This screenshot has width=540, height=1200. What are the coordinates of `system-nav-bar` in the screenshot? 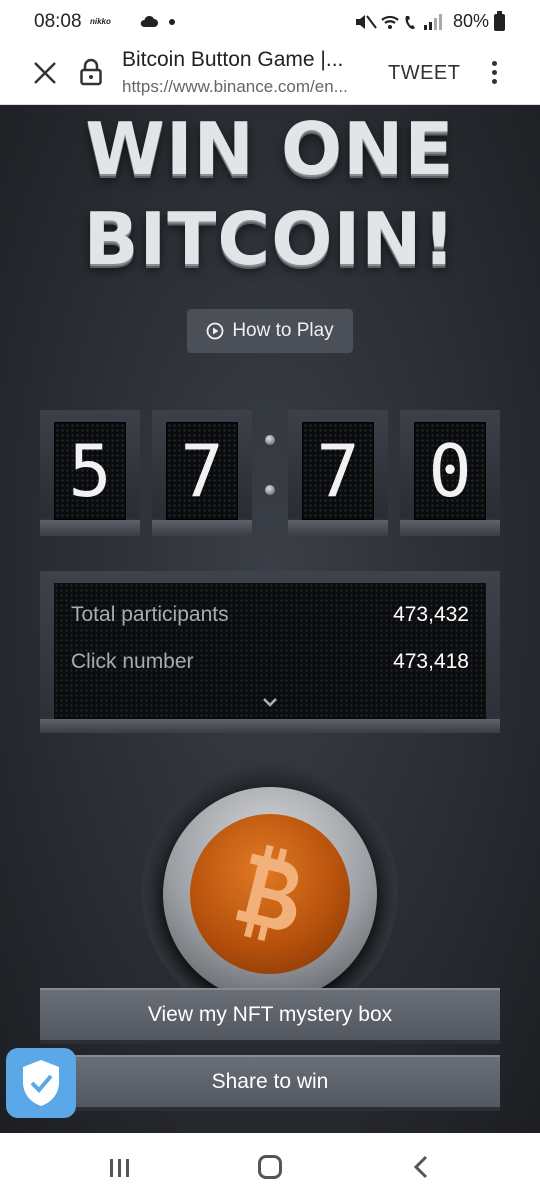 It's located at (270, 1166).